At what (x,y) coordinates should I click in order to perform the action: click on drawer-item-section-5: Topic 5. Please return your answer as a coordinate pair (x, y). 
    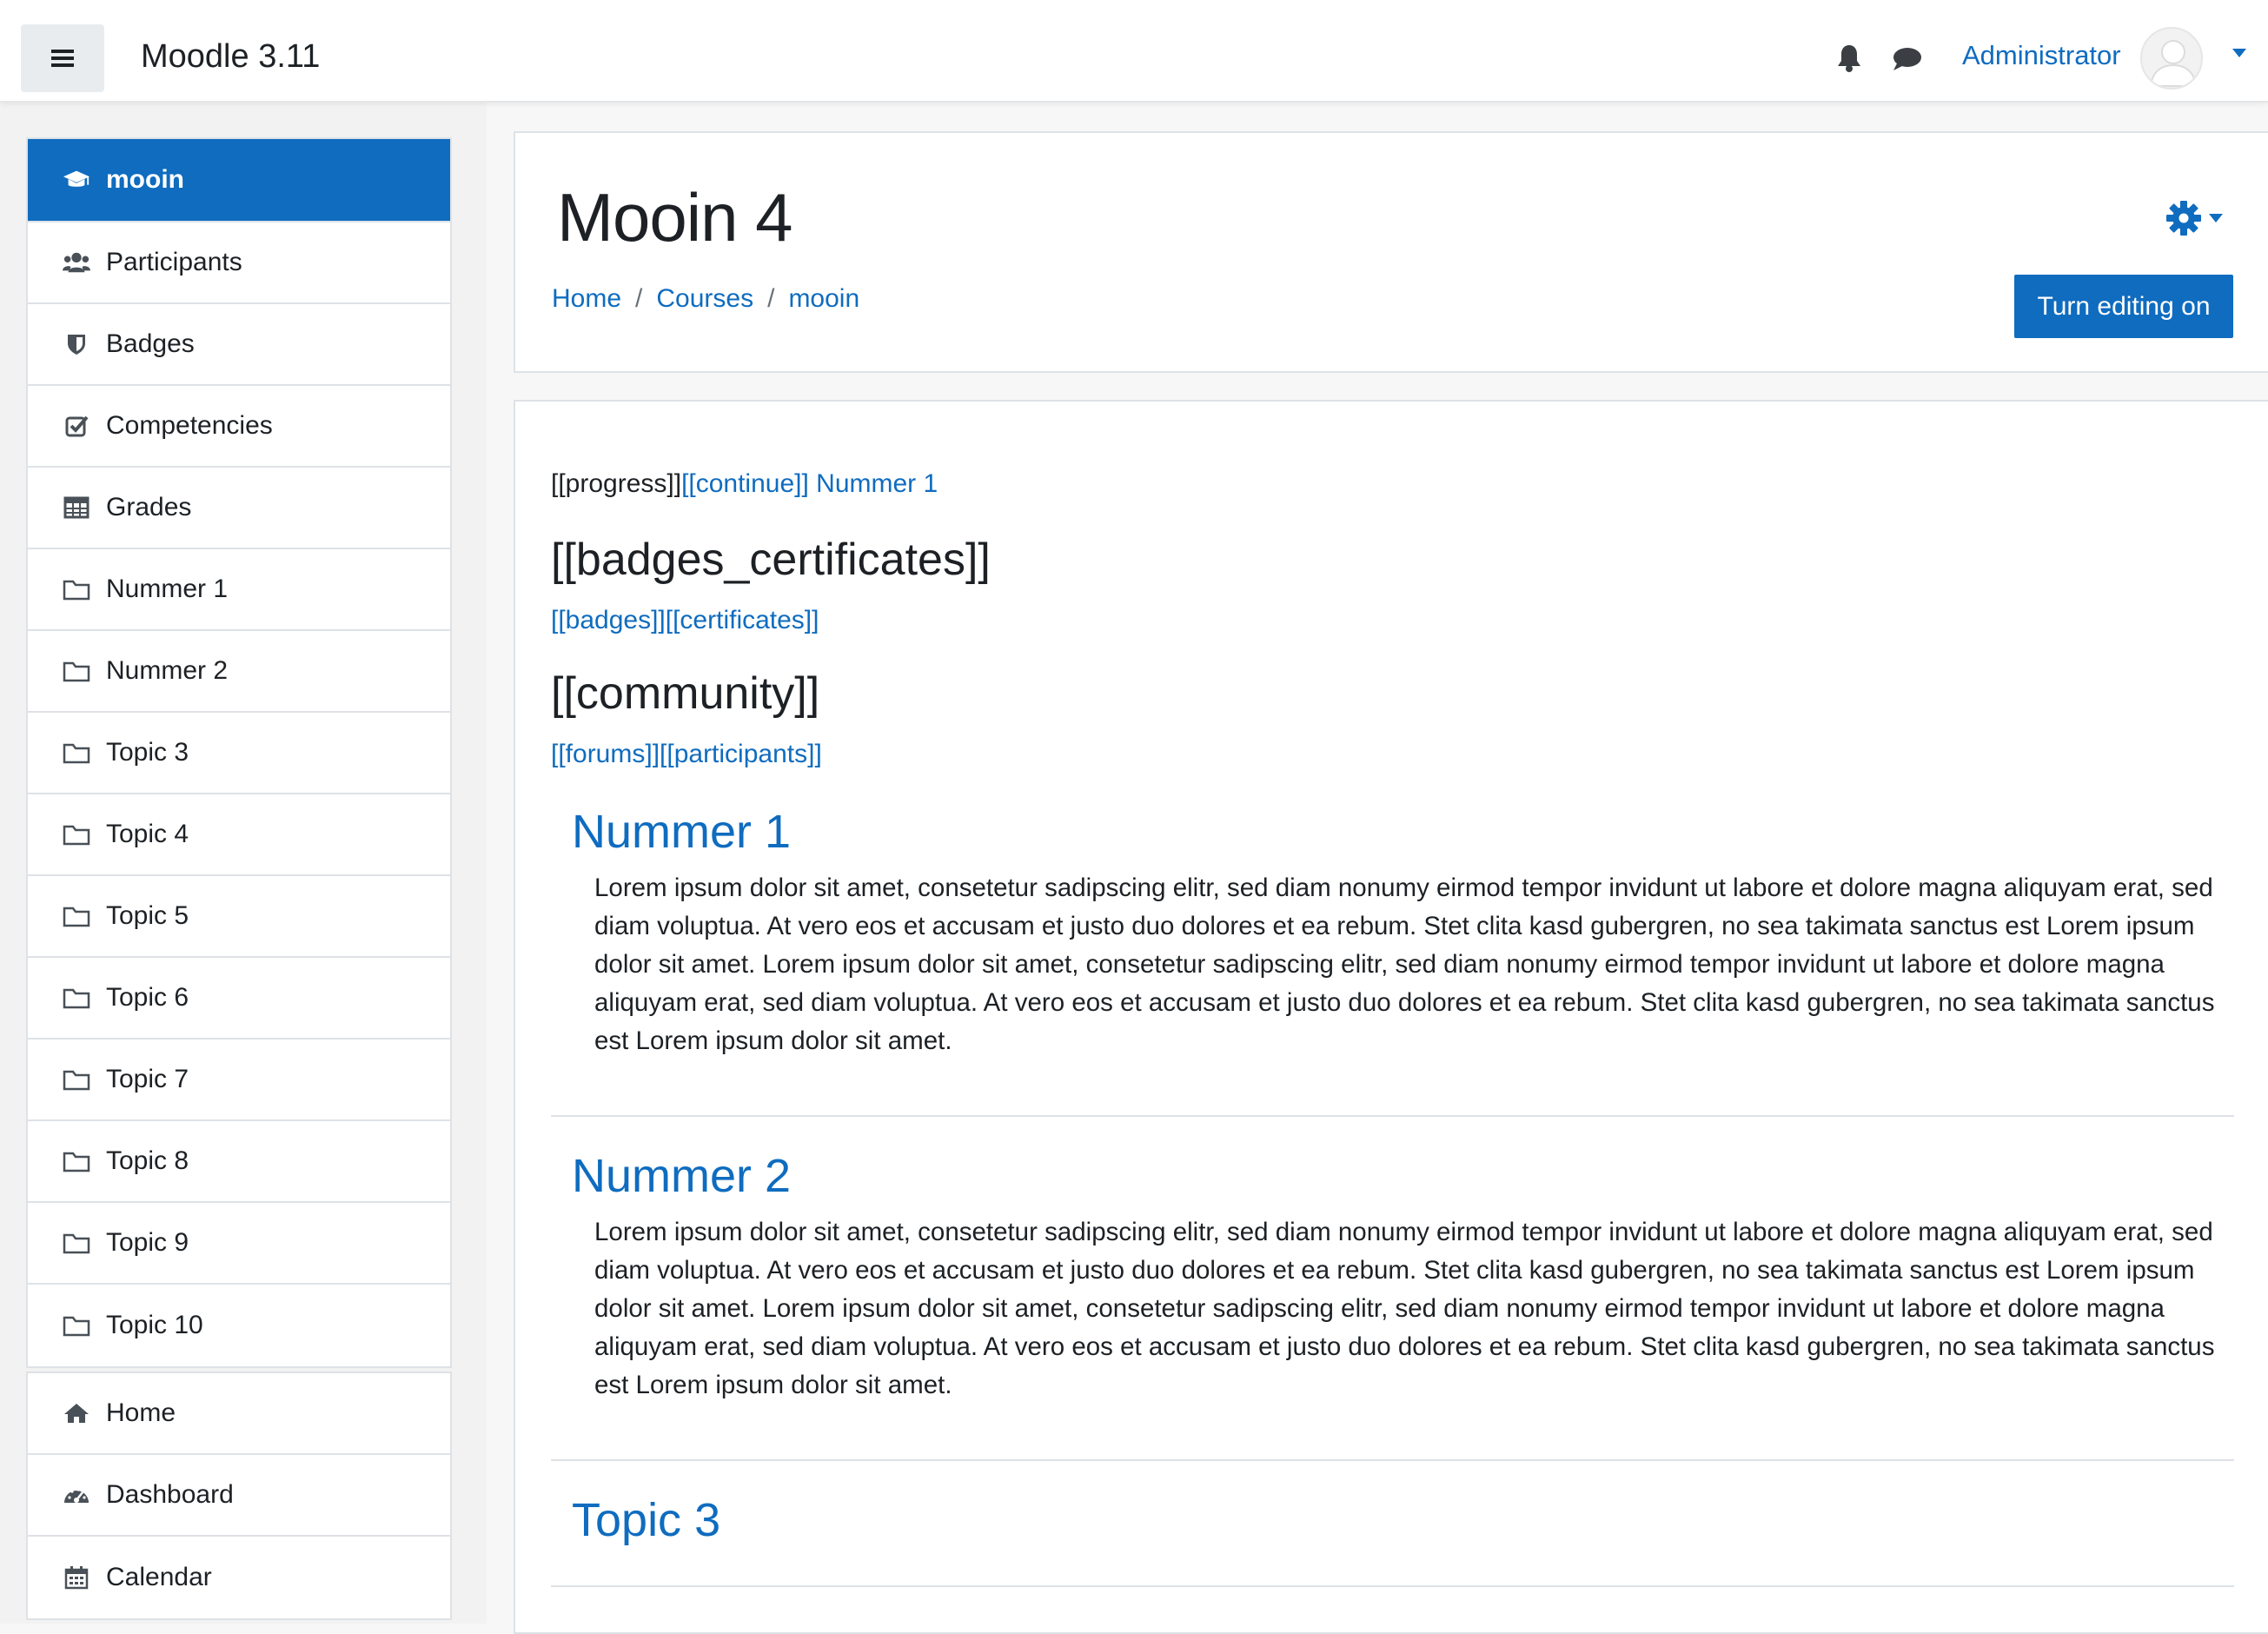
    Looking at the image, I should click on (239, 917).